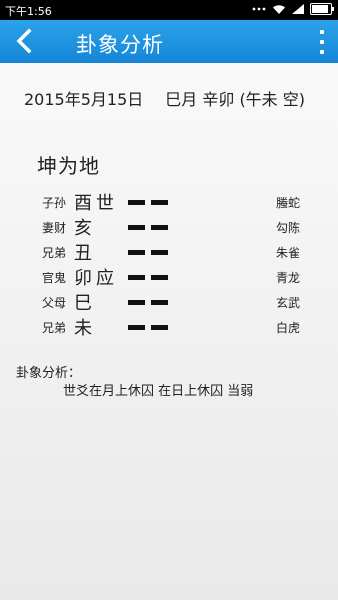 The width and height of the screenshot is (338, 600). What do you see at coordinates (169, 226) in the screenshot?
I see `yao-row: 妻财 亥 勾陈` at bounding box center [169, 226].